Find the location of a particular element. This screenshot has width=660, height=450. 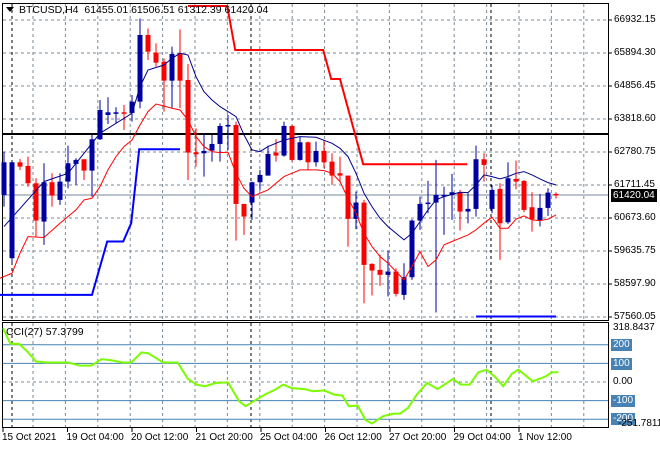

time-tick-label: 15 Oct 2021 is located at coordinates (29, 437).